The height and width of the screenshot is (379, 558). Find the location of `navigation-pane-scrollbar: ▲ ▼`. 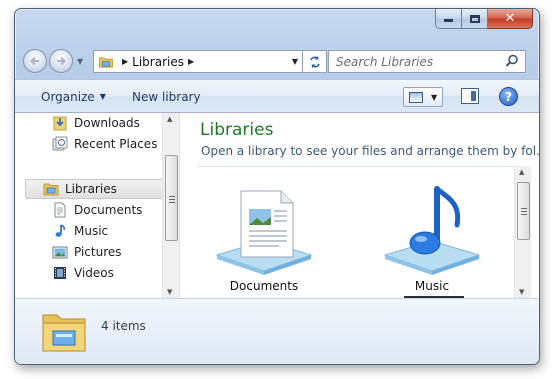

navigation-pane-scrollbar: ▲ ▼ is located at coordinates (170, 205).